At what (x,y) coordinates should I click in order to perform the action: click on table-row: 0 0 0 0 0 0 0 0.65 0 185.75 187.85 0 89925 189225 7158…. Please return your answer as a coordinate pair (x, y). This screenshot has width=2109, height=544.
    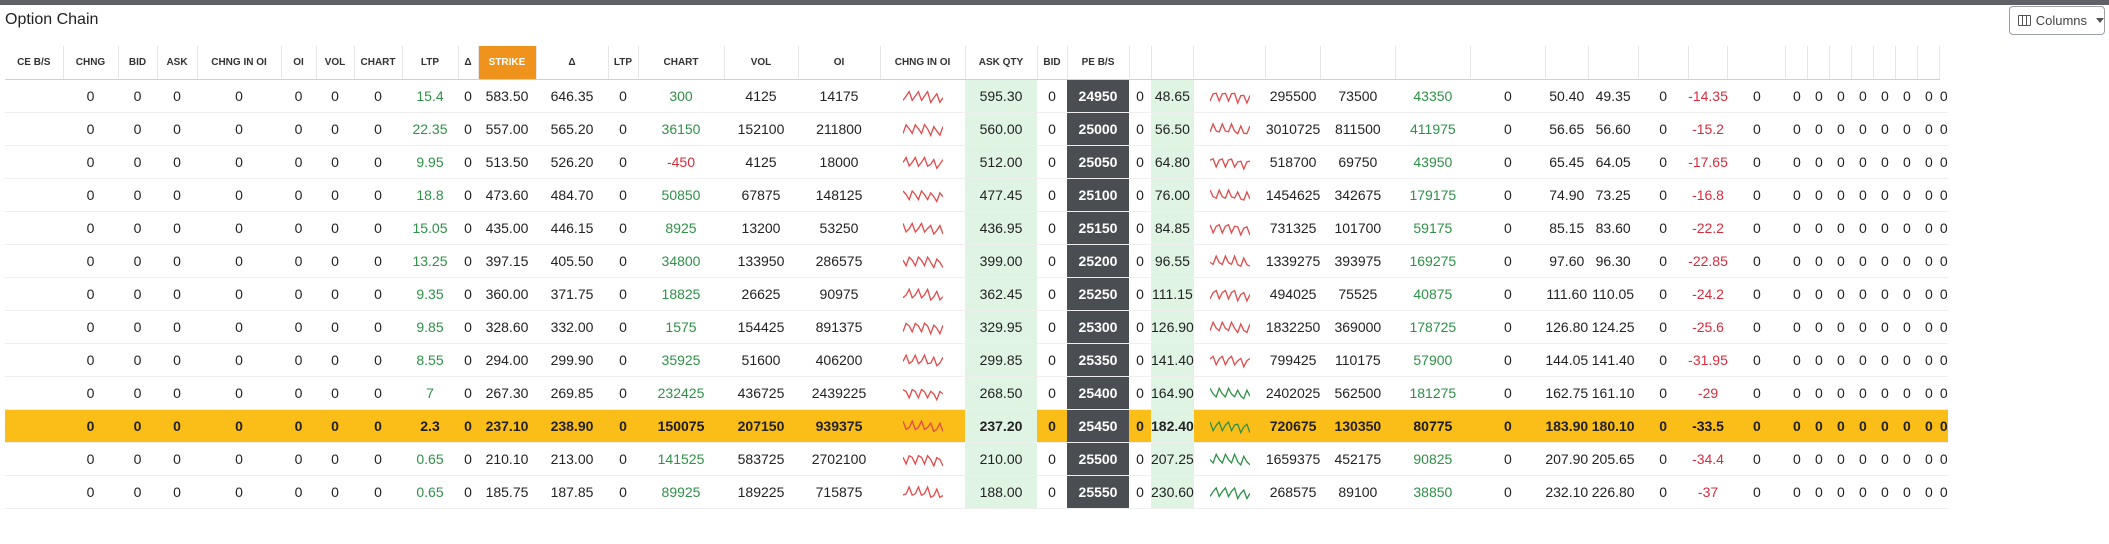
    Looking at the image, I should click on (976, 492).